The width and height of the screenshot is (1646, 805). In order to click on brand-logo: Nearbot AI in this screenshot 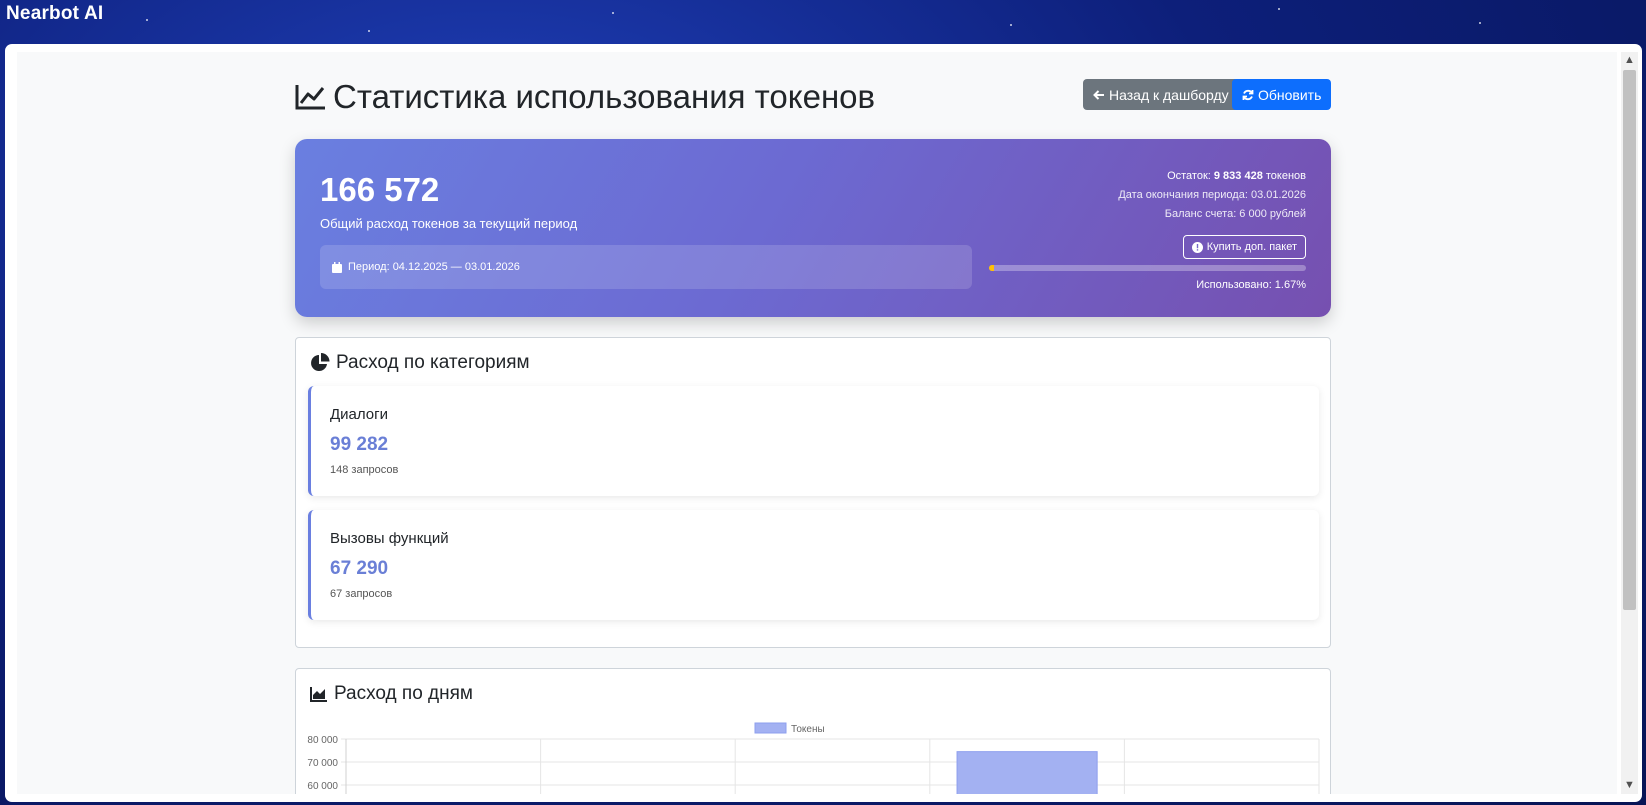, I will do `click(55, 13)`.